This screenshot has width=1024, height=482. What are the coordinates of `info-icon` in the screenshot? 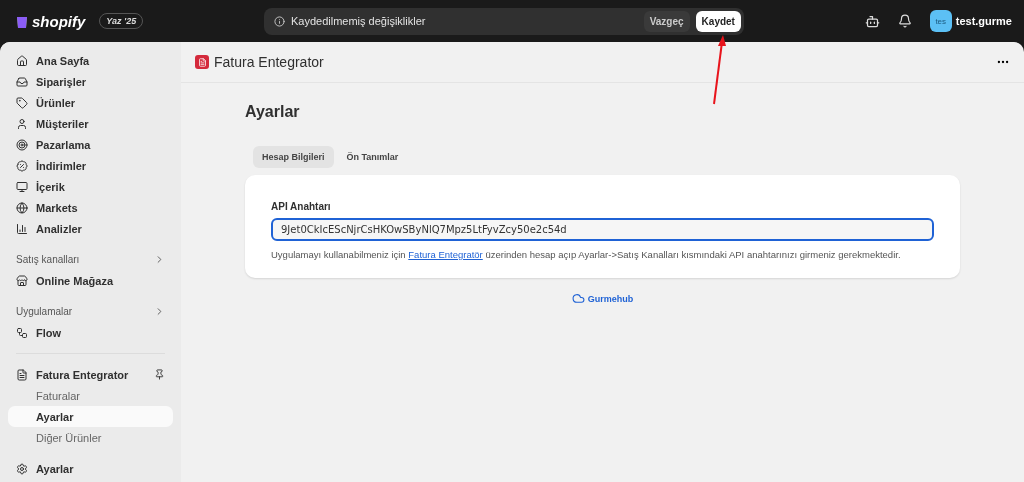 It's located at (279, 21).